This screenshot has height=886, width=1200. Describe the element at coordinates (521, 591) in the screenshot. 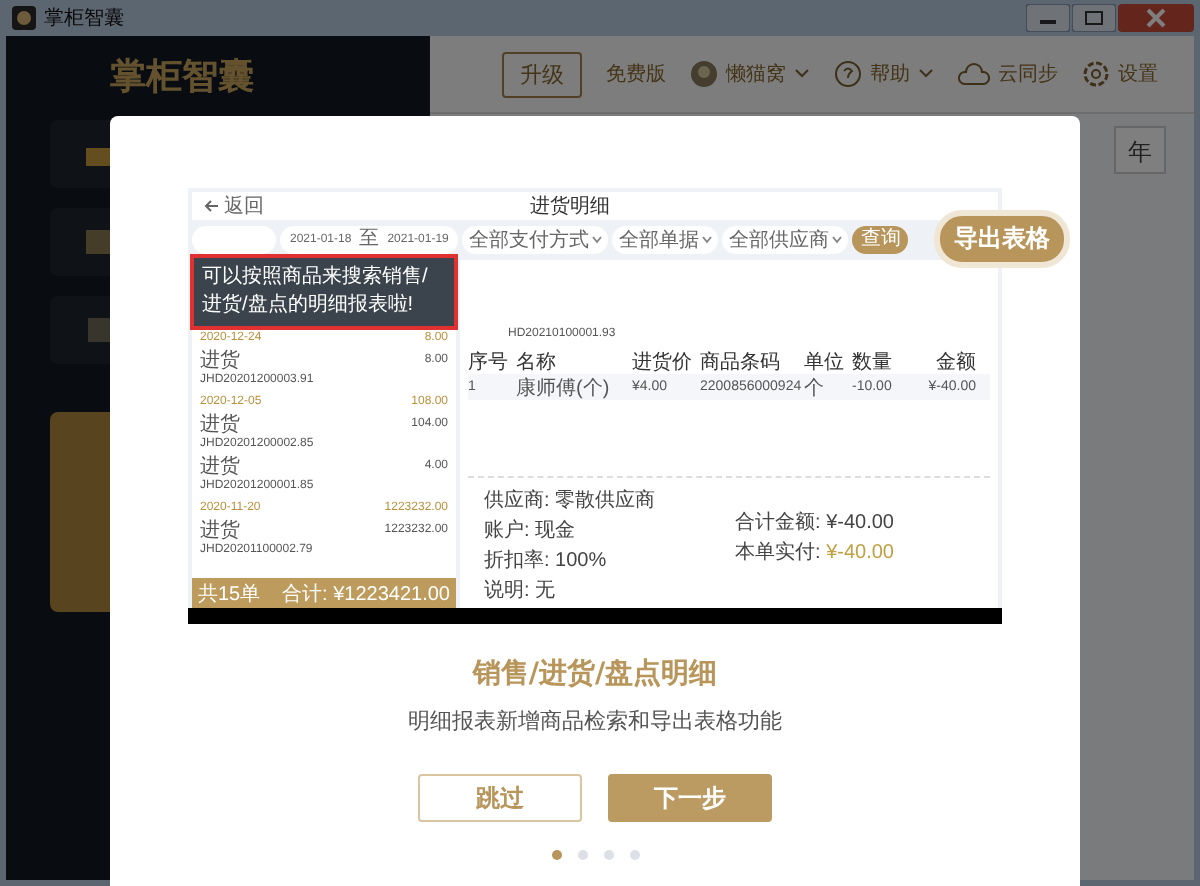

I see `info-text: 说明: 无` at that location.